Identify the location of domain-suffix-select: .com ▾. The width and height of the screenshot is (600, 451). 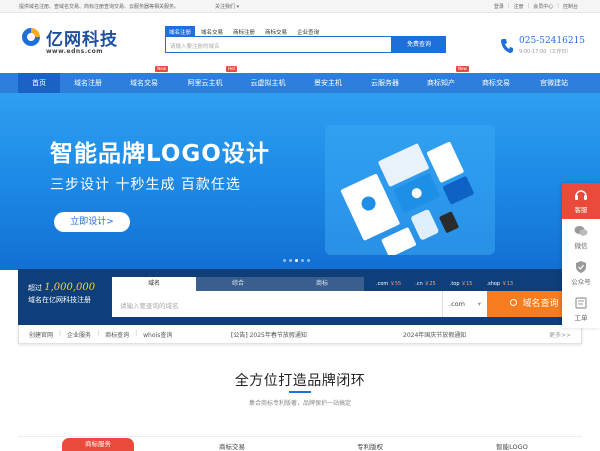
(464, 304).